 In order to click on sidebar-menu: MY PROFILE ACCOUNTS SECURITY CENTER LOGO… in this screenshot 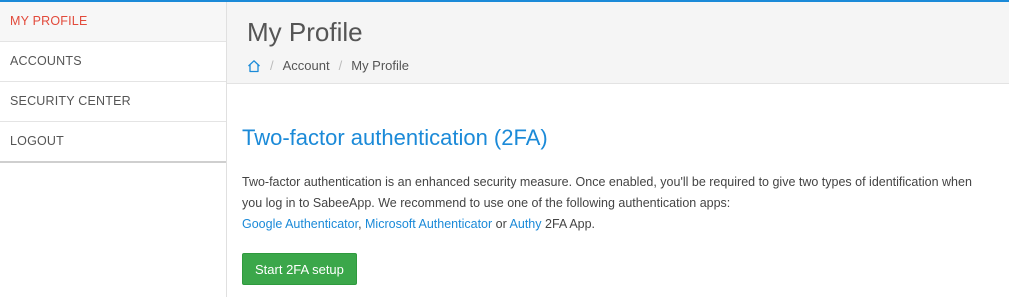, I will do `click(113, 82)`.